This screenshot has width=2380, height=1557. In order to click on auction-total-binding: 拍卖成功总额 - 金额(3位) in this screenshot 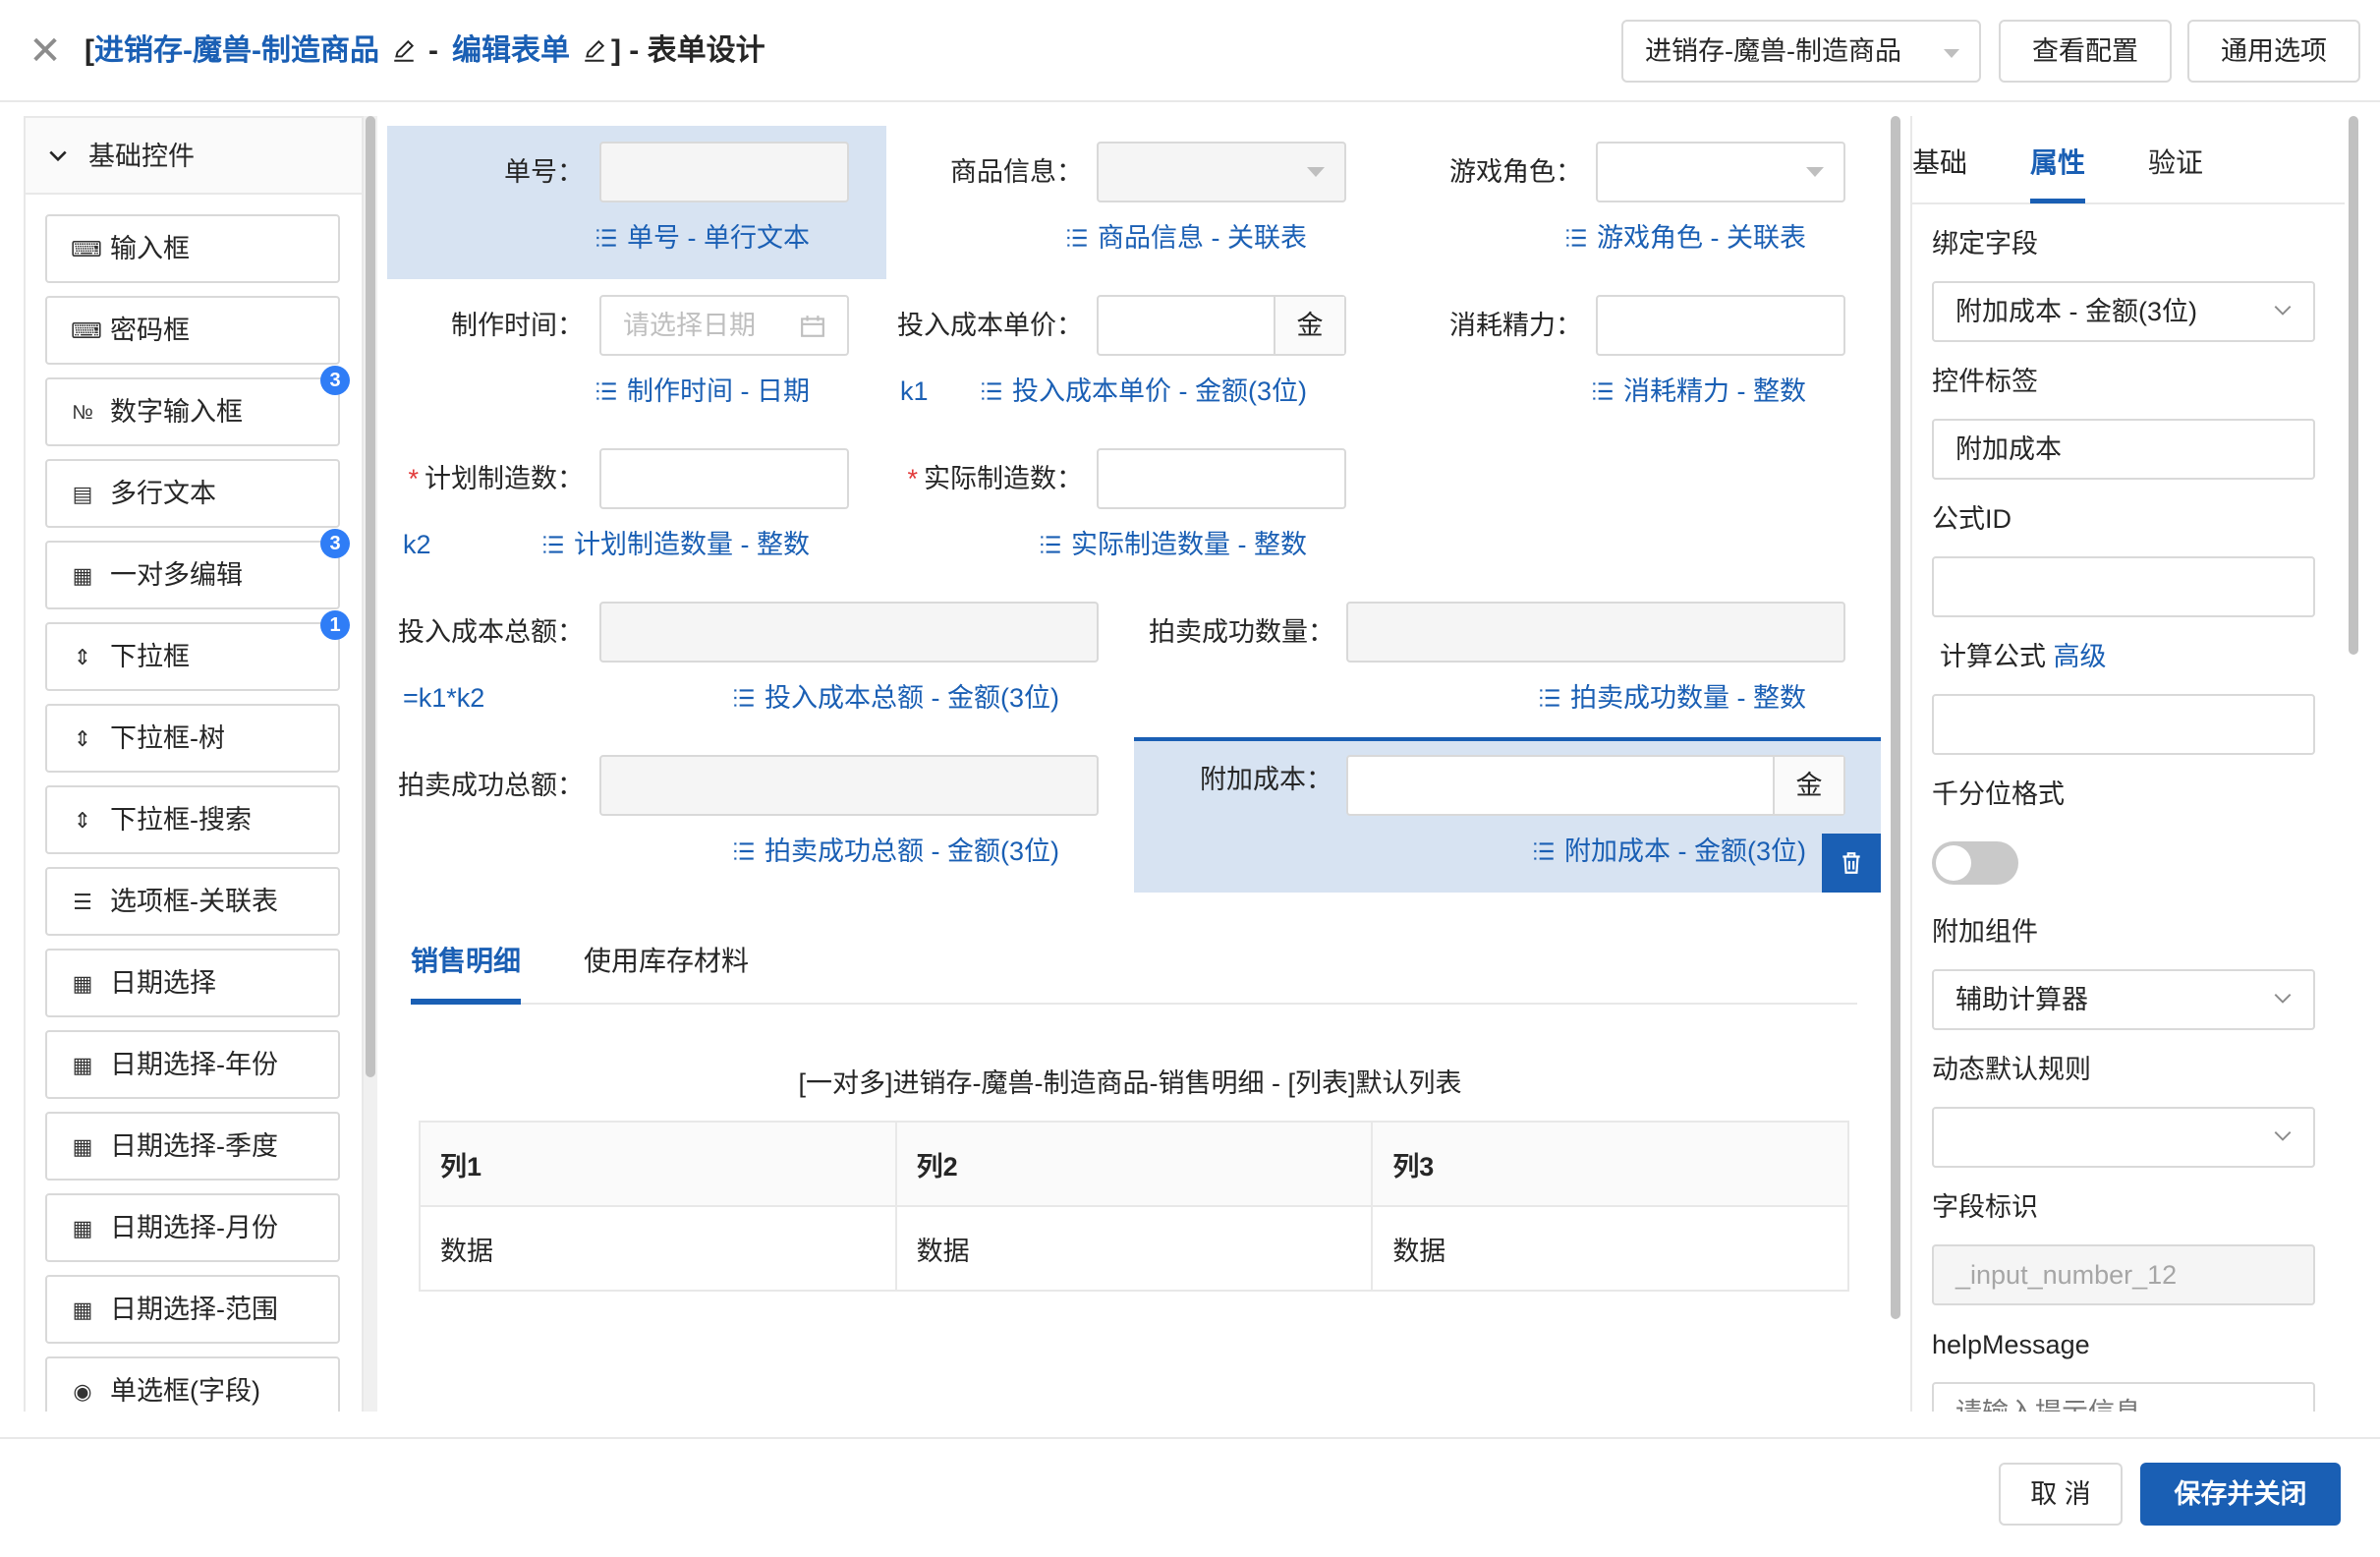, I will do `click(854, 851)`.